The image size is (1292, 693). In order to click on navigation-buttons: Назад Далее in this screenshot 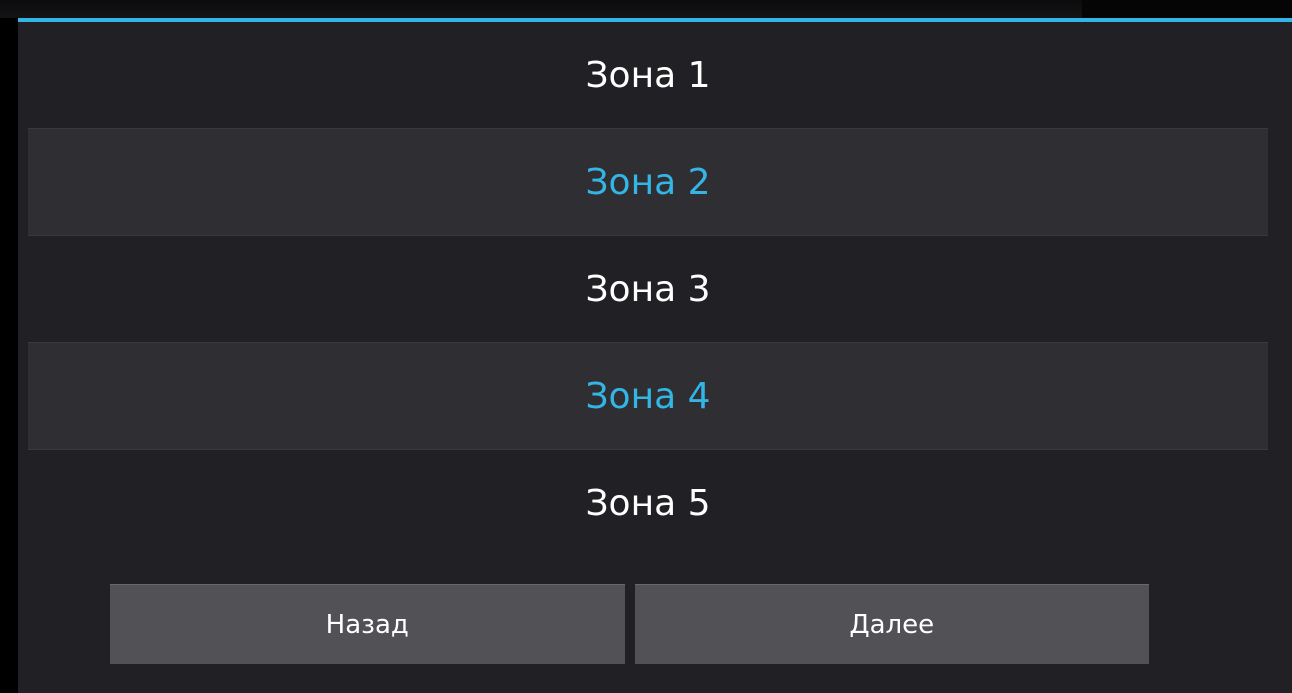, I will do `click(629, 624)`.